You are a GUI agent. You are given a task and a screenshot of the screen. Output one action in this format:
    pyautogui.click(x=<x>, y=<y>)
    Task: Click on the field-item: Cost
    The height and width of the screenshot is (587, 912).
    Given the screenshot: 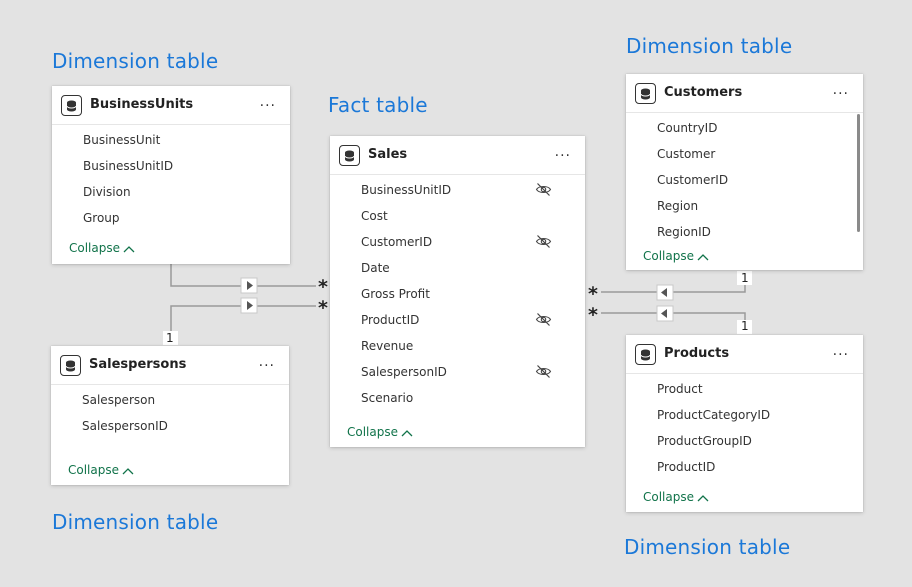 What is the action you would take?
    pyautogui.click(x=374, y=216)
    